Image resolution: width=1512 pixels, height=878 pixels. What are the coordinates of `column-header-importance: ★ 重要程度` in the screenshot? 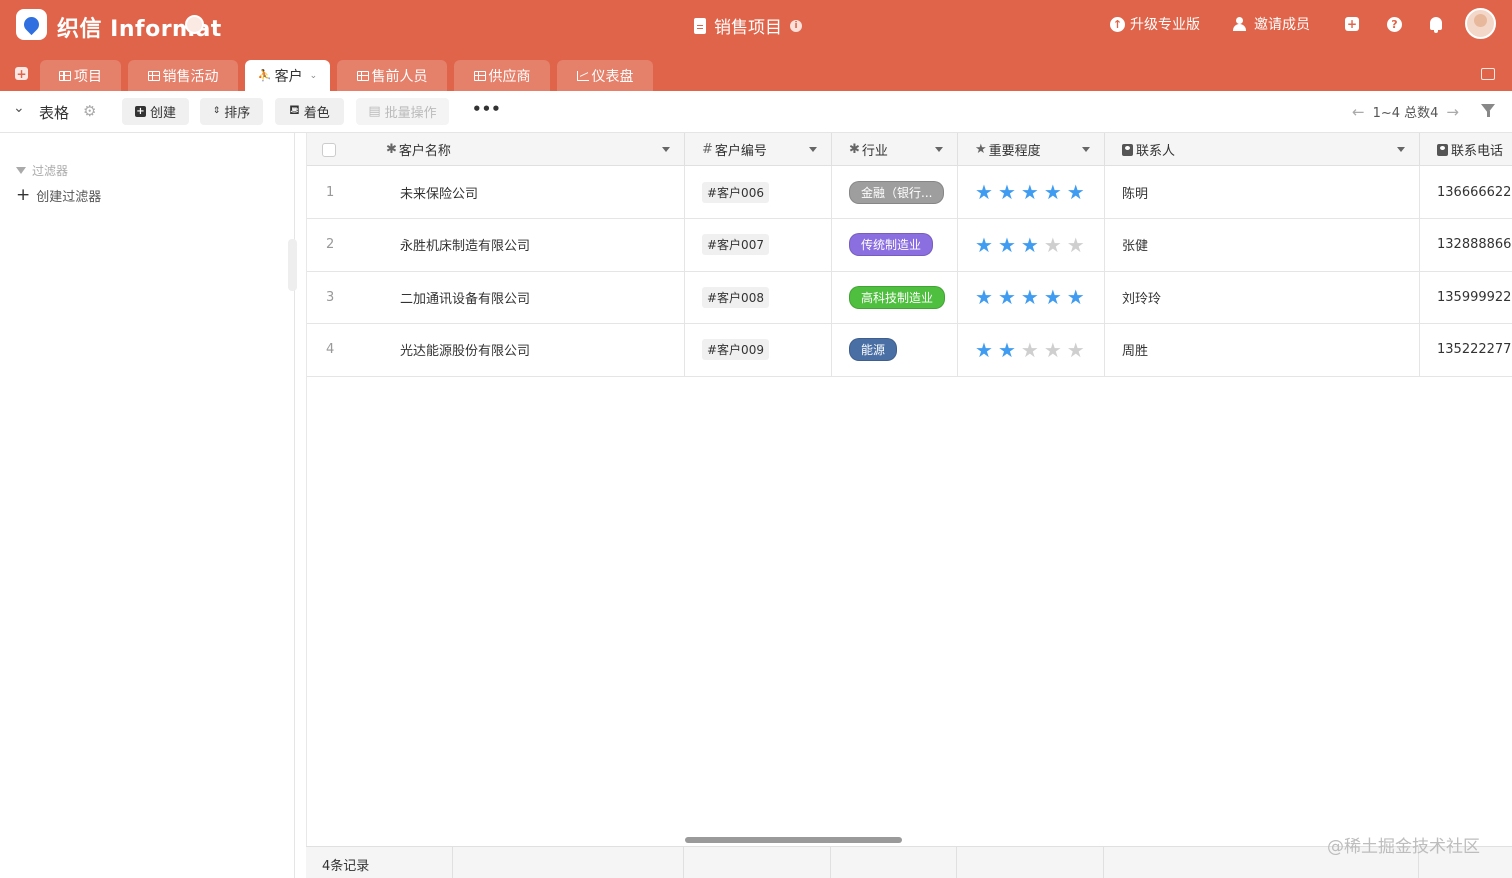 It's located at (1031, 149).